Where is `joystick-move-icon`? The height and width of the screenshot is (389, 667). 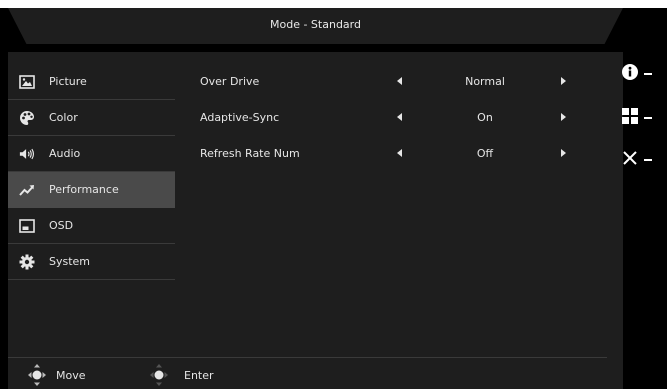
joystick-move-icon is located at coordinates (37, 376).